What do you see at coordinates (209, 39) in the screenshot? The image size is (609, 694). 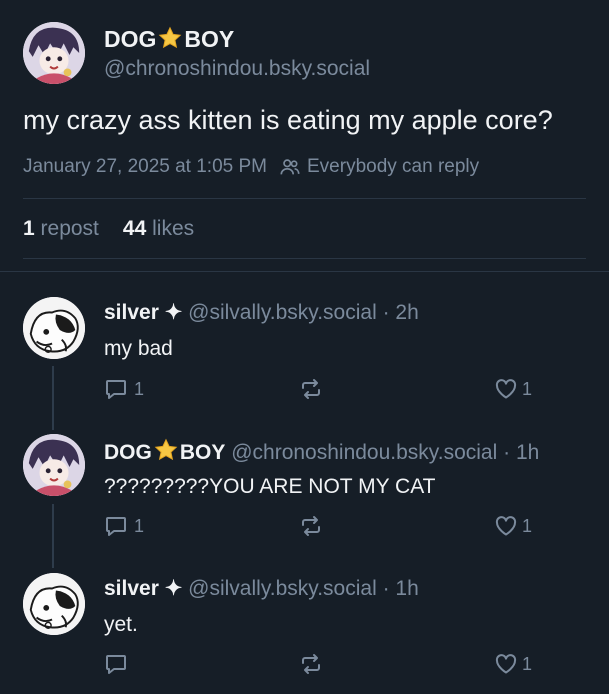 I see `author-name-part2: BOY` at bounding box center [209, 39].